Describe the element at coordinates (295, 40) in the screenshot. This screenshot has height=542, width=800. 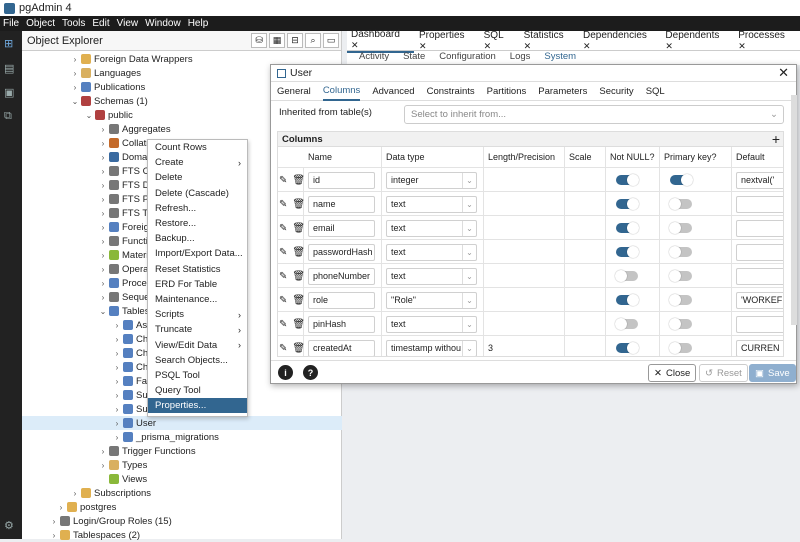
I see `filter-rows-icon: ⊟` at that location.